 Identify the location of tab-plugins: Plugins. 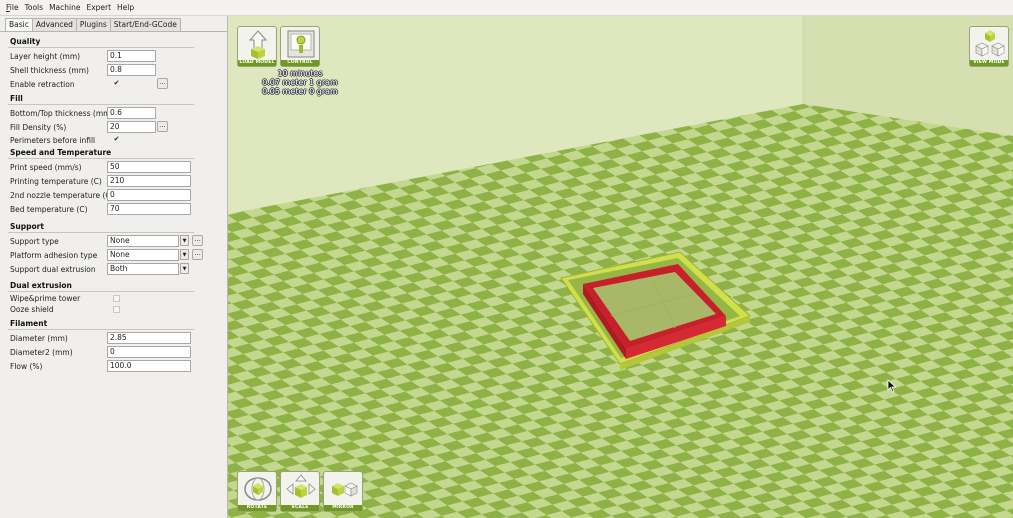
(93, 24).